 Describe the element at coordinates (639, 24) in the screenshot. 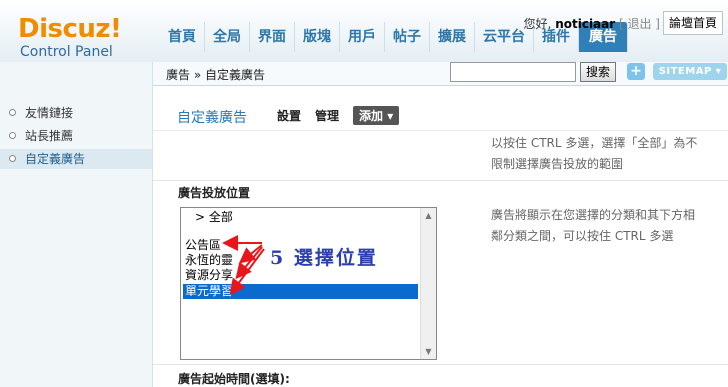

I see `logout-link: [ 退出 ]` at that location.